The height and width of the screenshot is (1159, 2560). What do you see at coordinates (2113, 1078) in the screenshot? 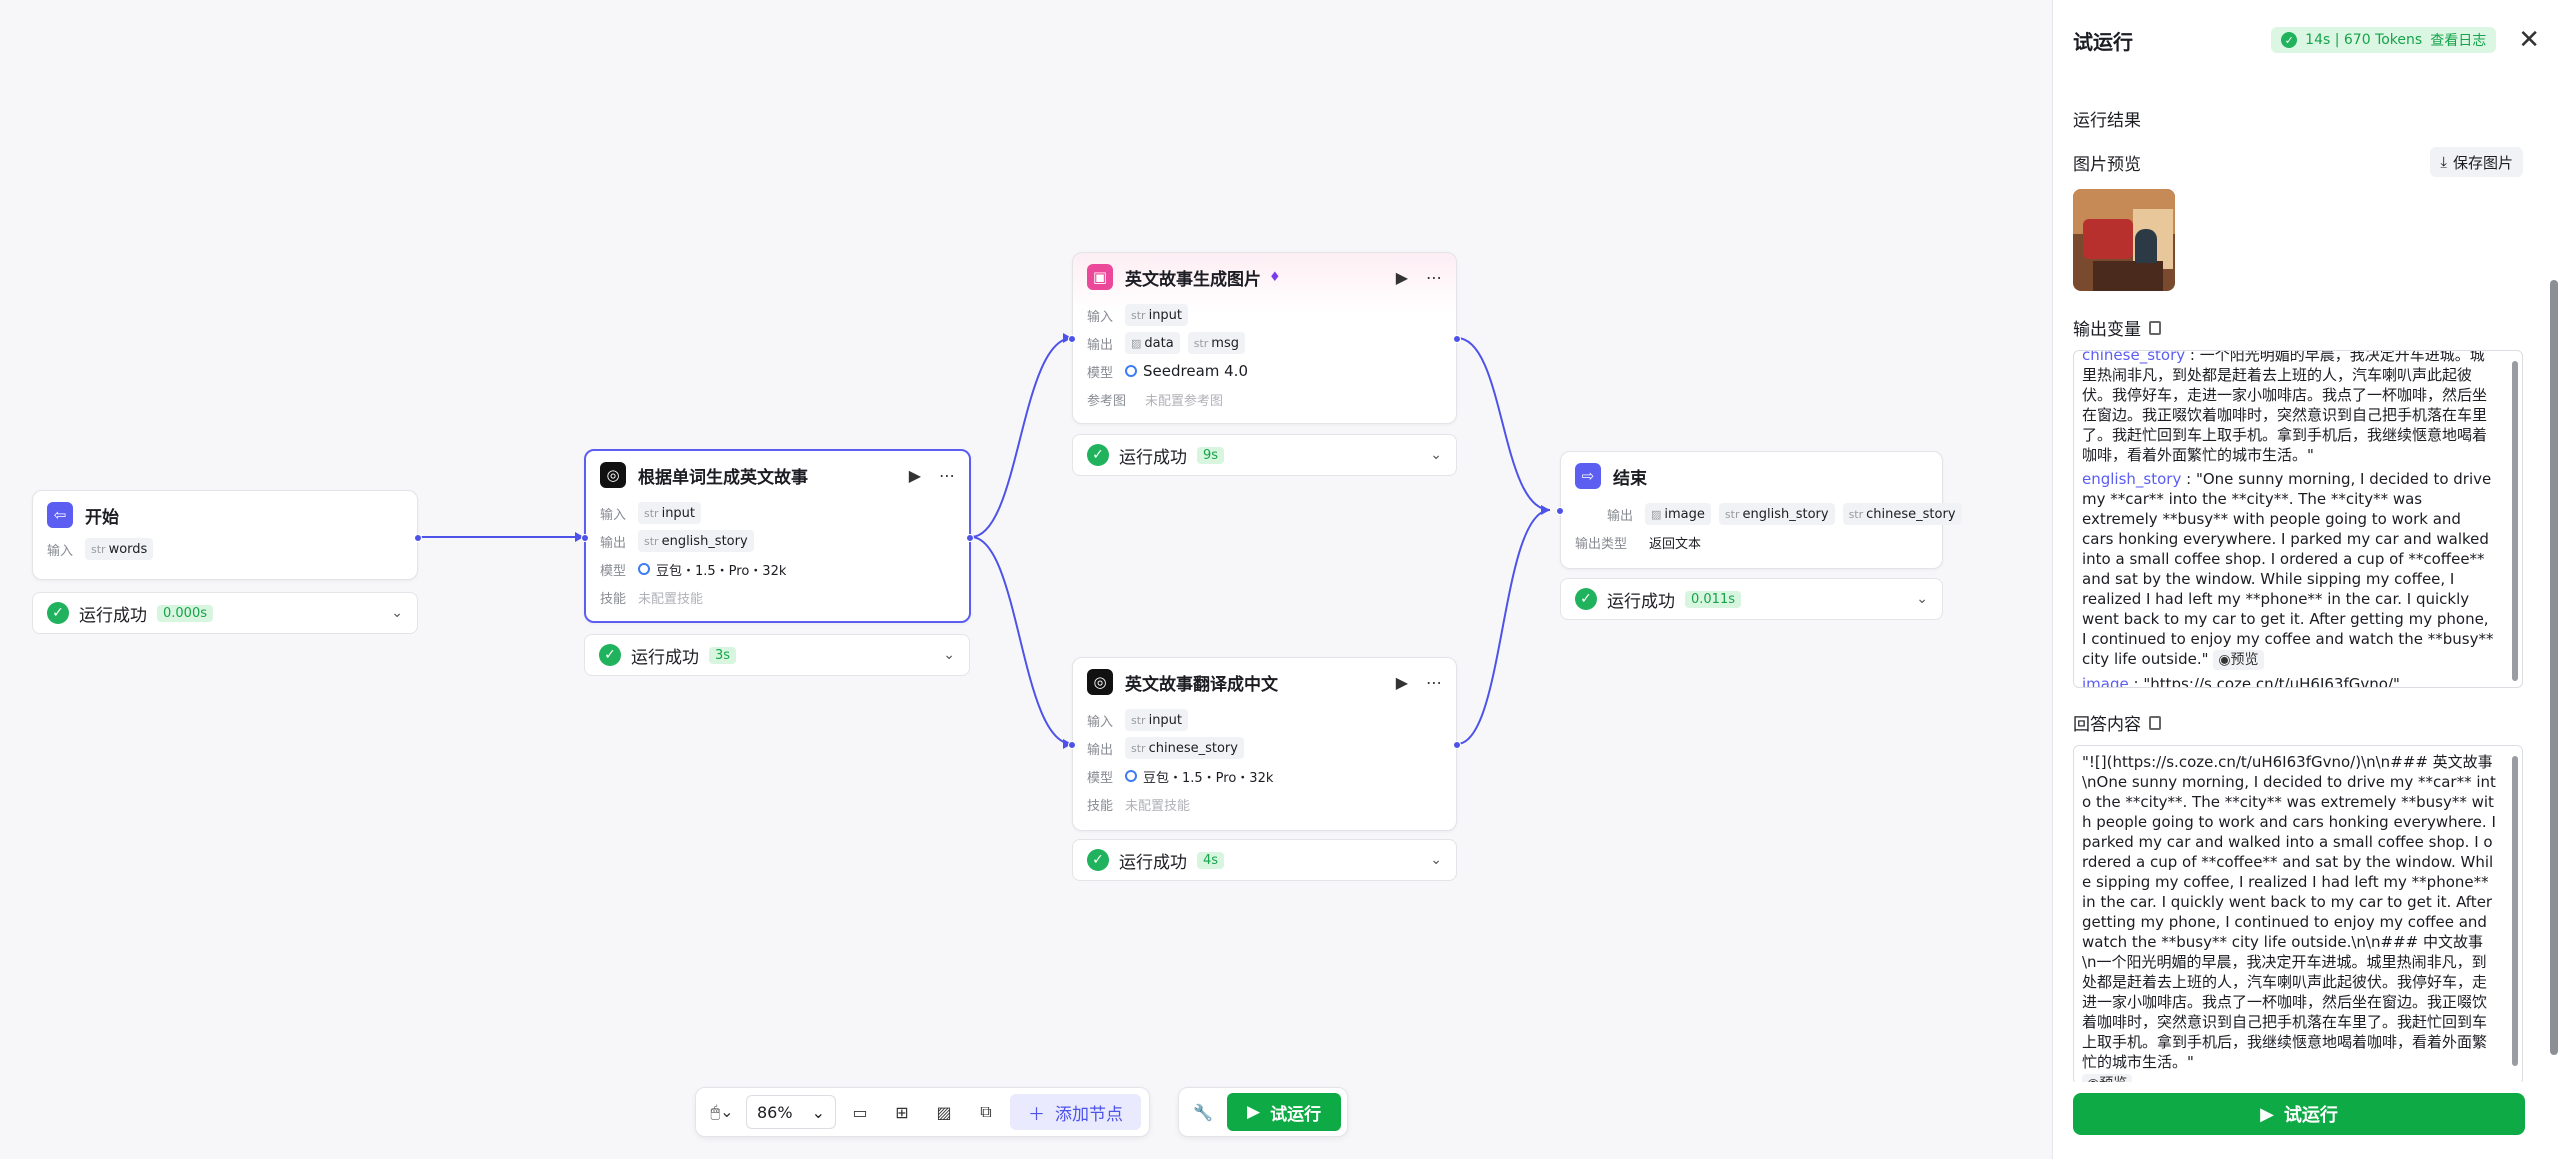
I see `preview-label: 预览` at bounding box center [2113, 1078].